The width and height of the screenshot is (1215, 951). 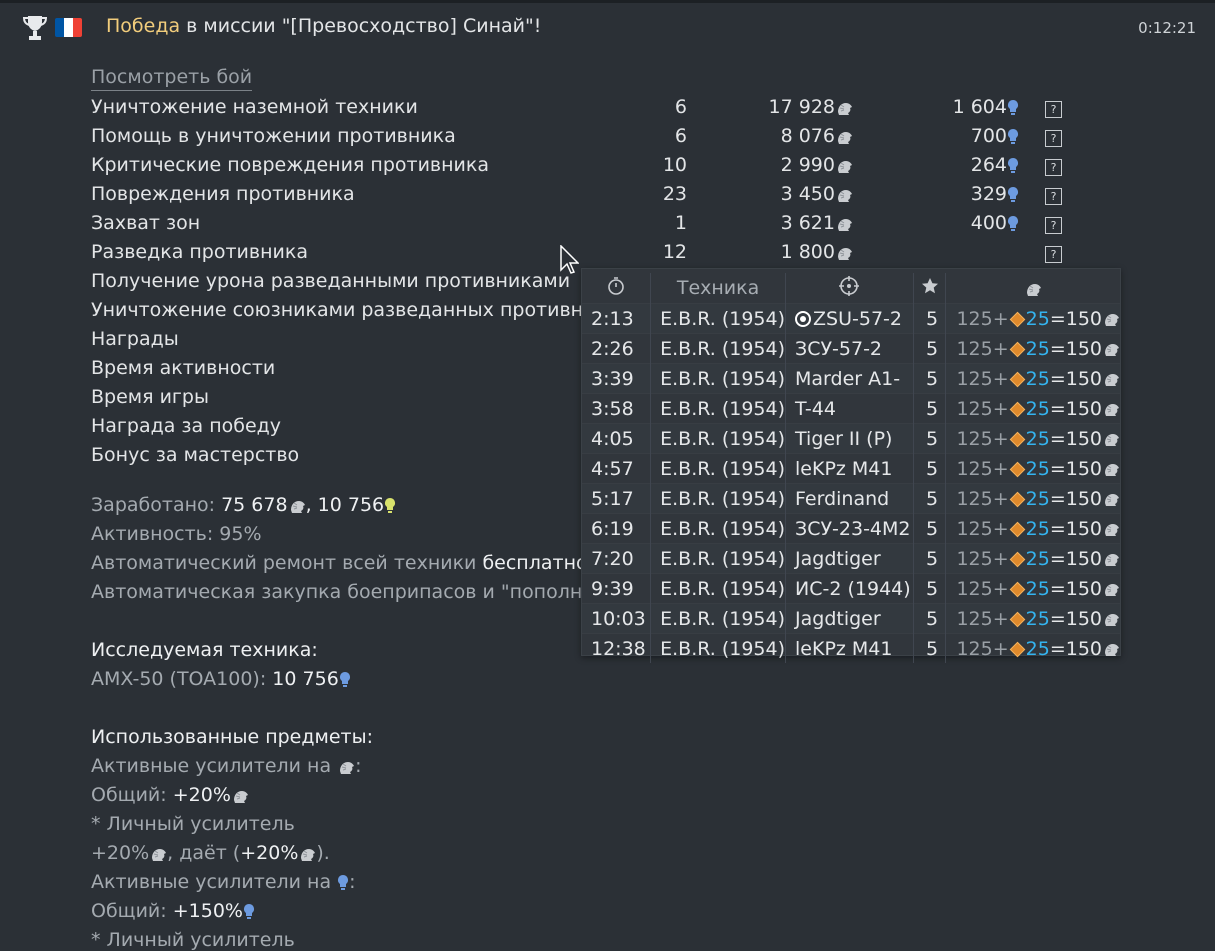 I want to click on personal-booster-value-line: +20%, даёт (+20%)., so click(x=210, y=853).